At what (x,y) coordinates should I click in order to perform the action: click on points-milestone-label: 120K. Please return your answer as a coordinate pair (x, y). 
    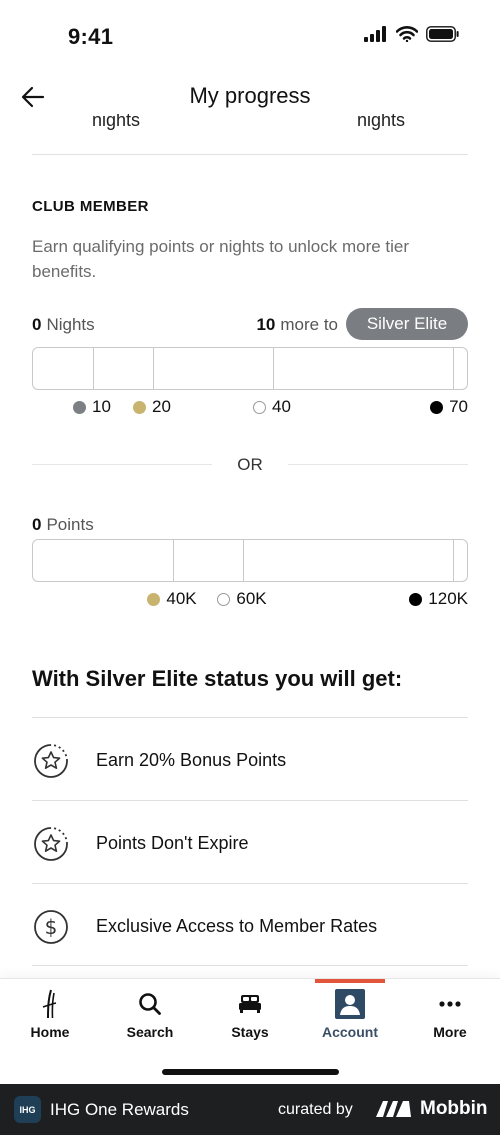
    Looking at the image, I should click on (448, 598).